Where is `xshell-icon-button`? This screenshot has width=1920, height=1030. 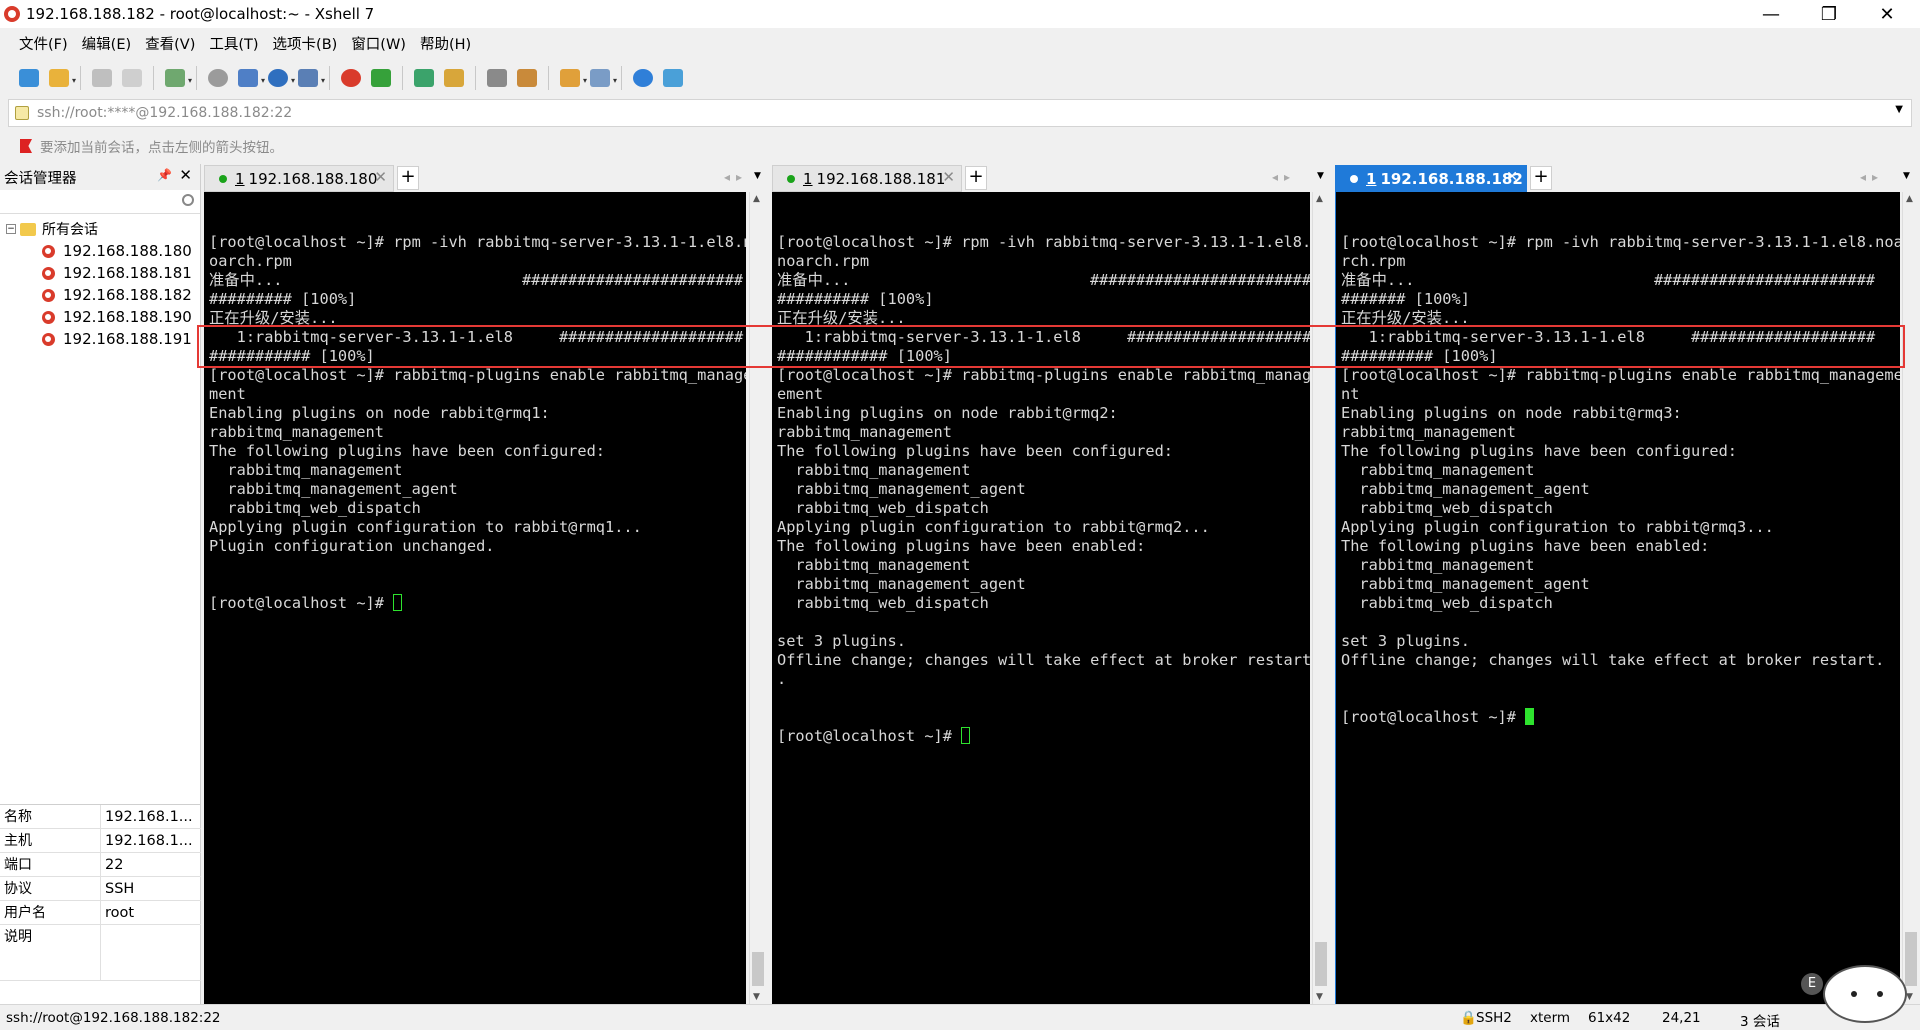
xshell-icon-button is located at coordinates (351, 78).